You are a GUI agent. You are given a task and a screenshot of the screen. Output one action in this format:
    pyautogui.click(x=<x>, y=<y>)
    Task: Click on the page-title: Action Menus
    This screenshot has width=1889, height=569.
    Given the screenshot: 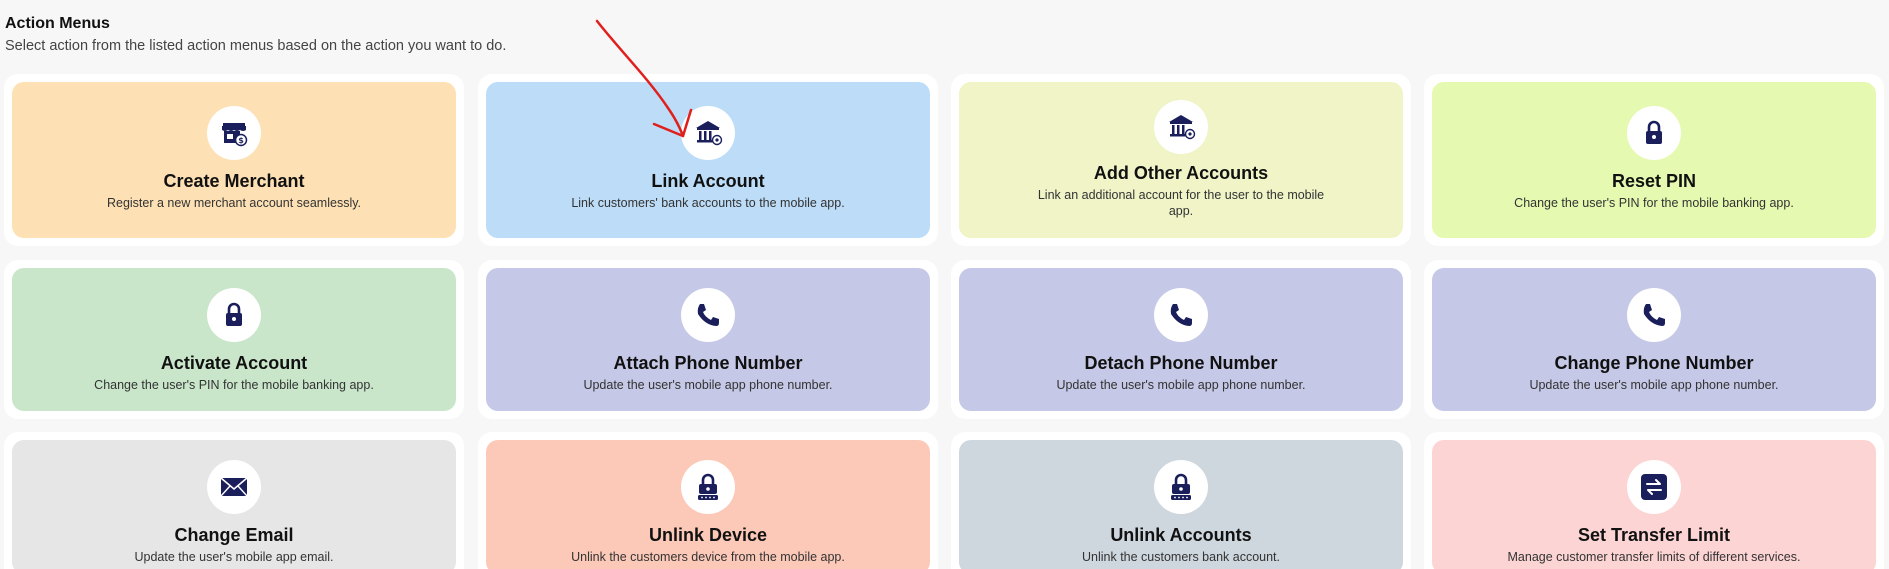 What is the action you would take?
    pyautogui.click(x=57, y=23)
    